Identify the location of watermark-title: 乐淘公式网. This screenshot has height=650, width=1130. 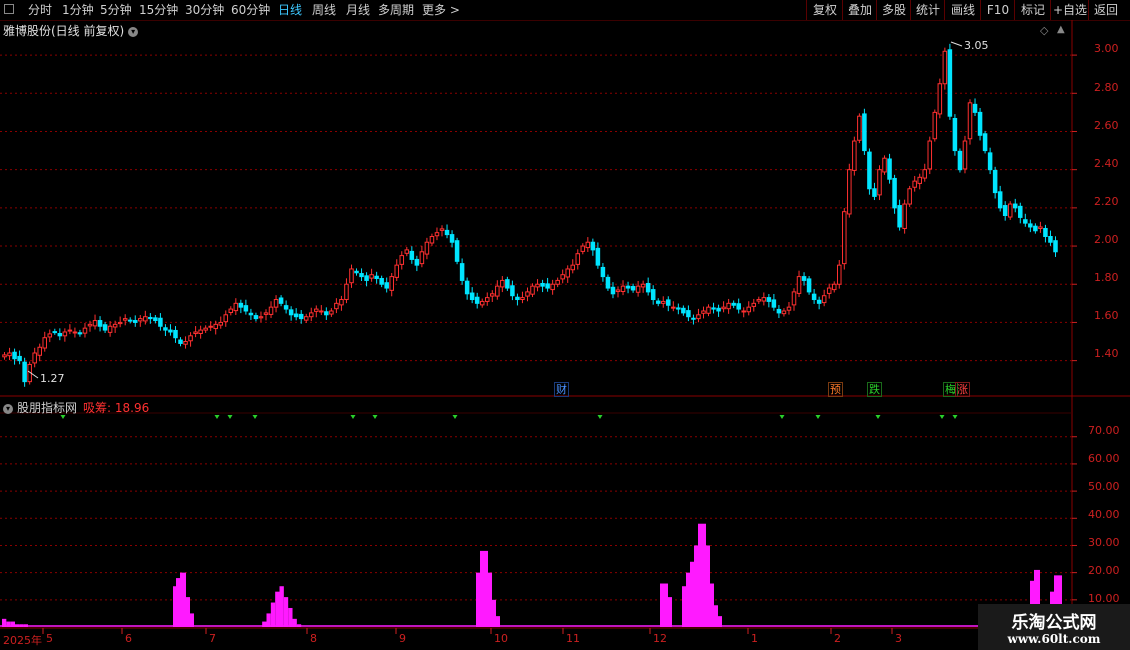
(1054, 623).